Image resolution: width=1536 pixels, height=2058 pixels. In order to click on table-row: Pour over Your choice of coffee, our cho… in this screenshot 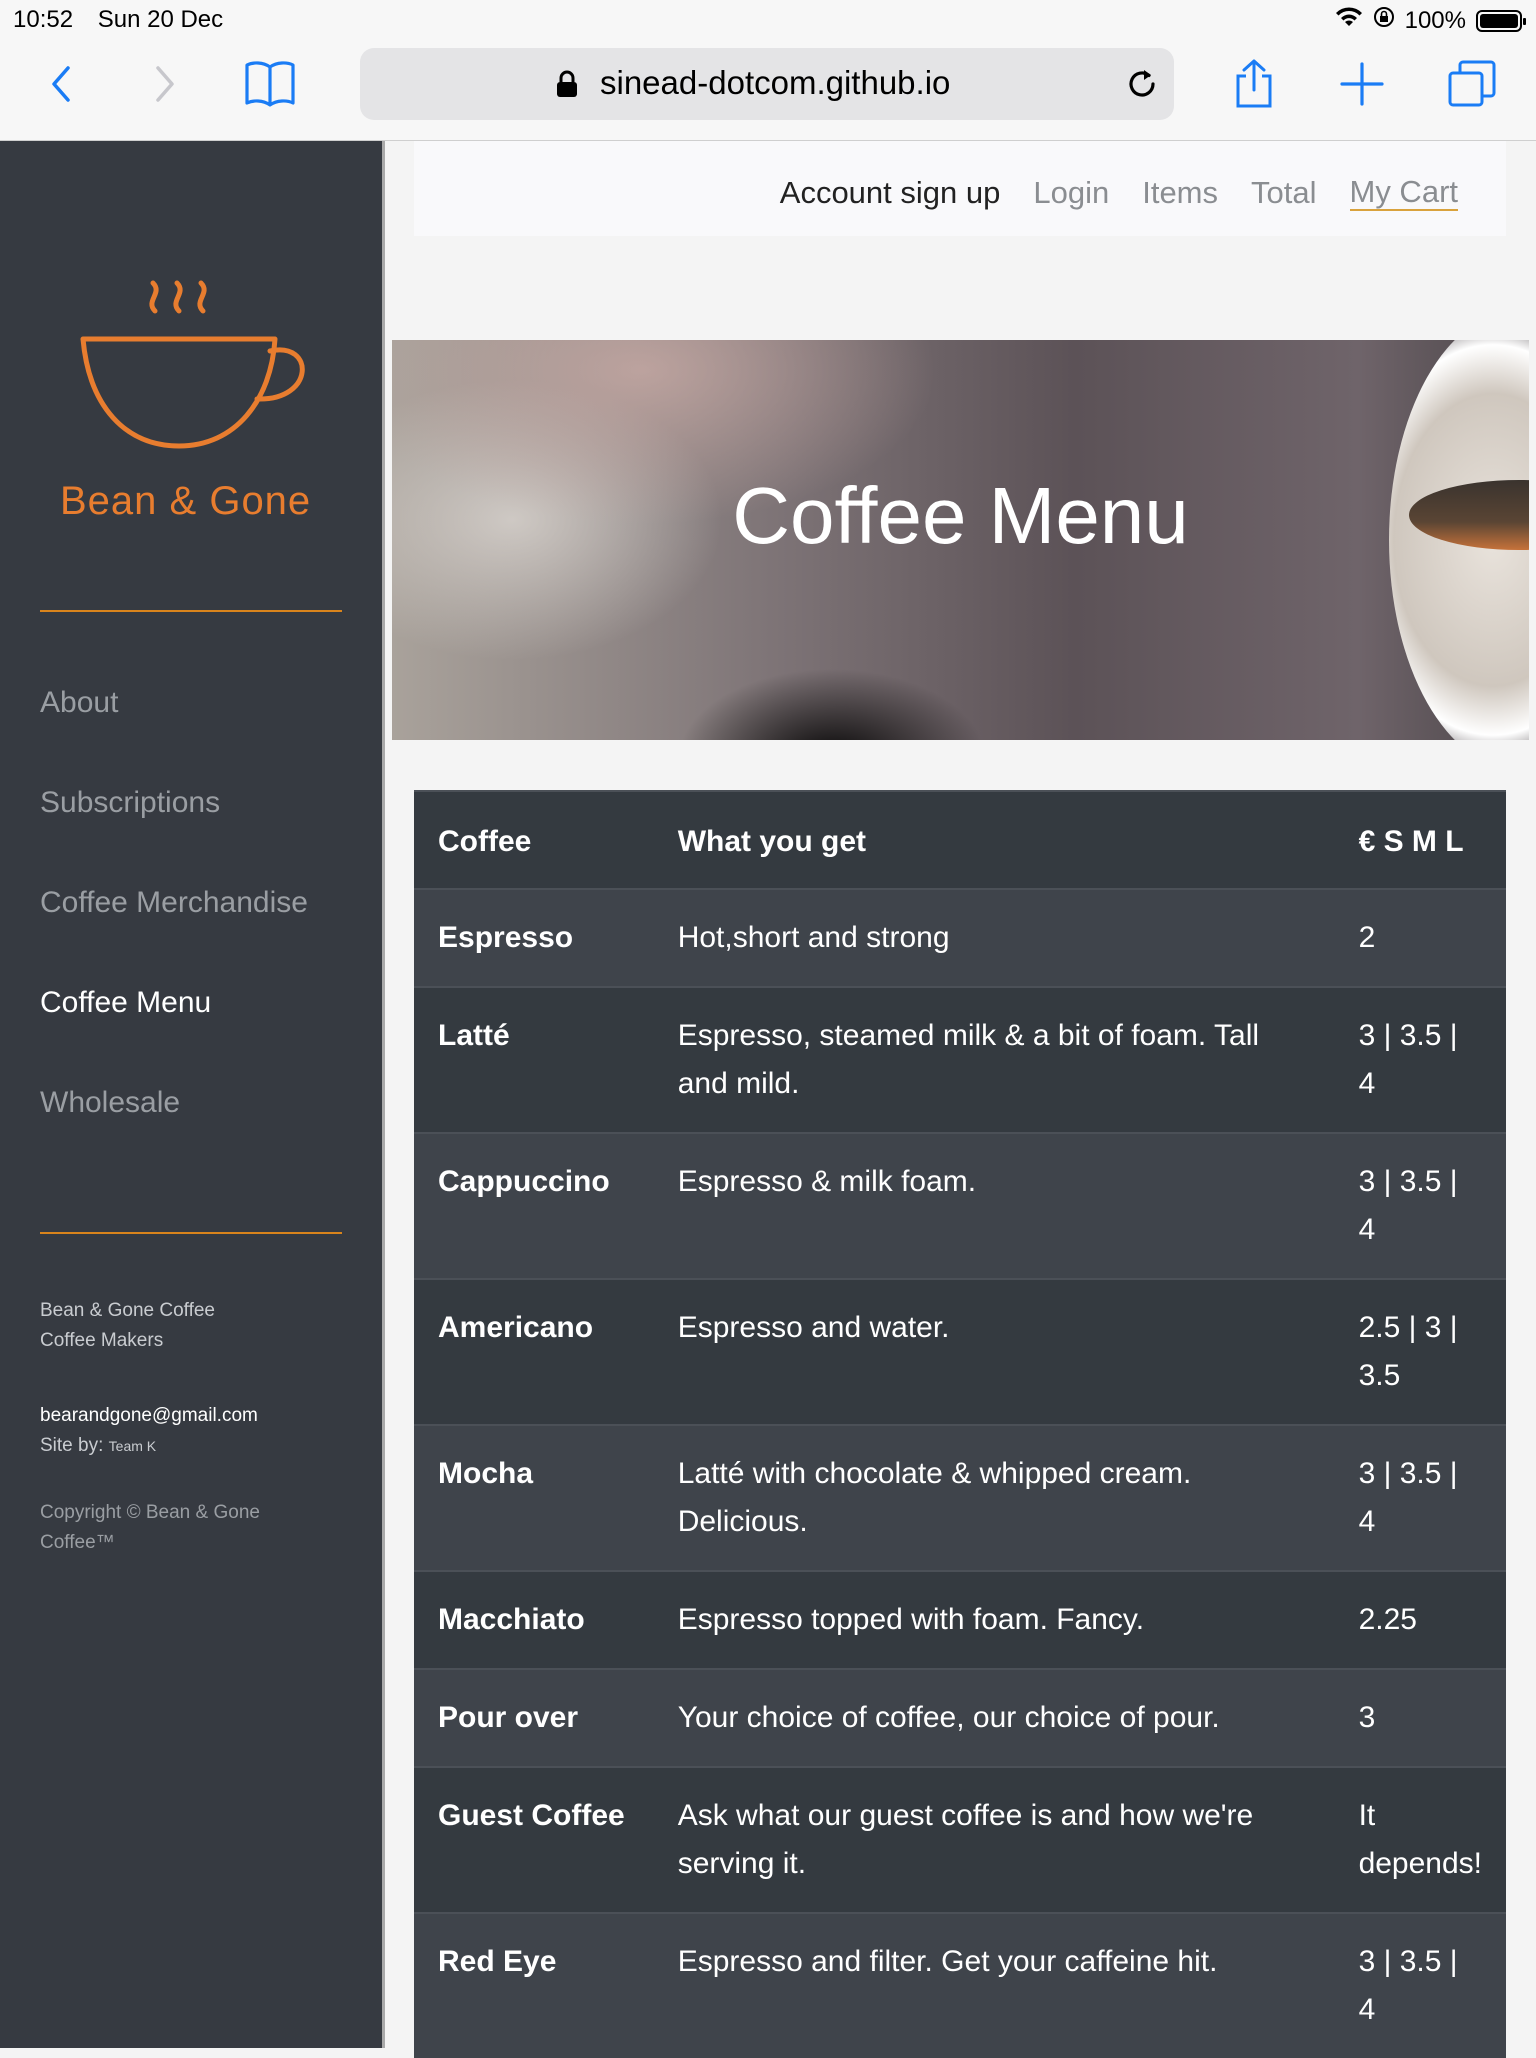, I will do `click(960, 1717)`.